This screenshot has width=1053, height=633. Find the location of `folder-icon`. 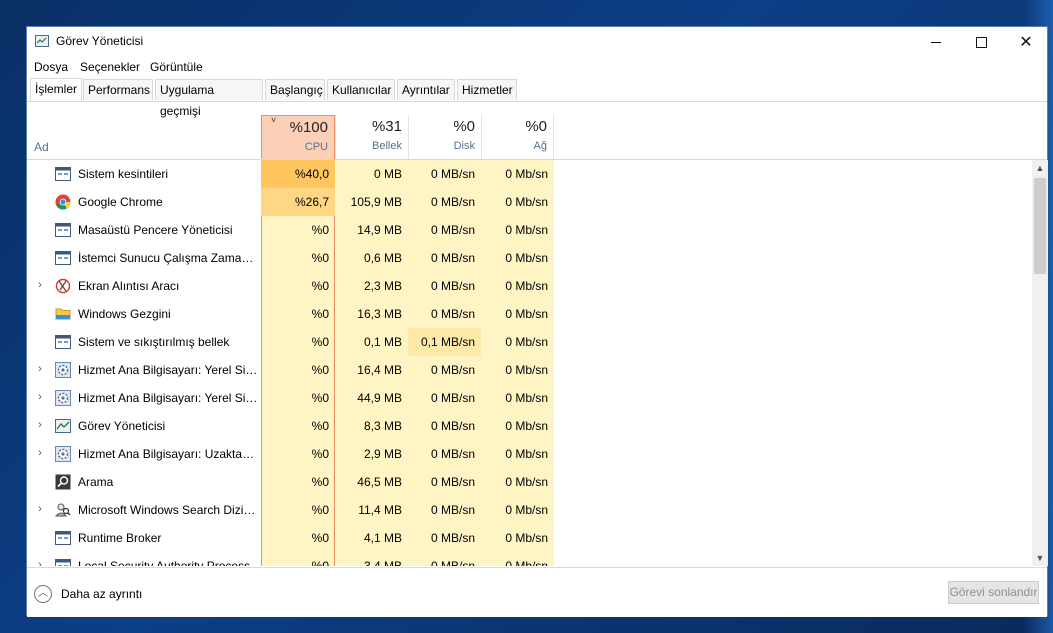

folder-icon is located at coordinates (63, 314).